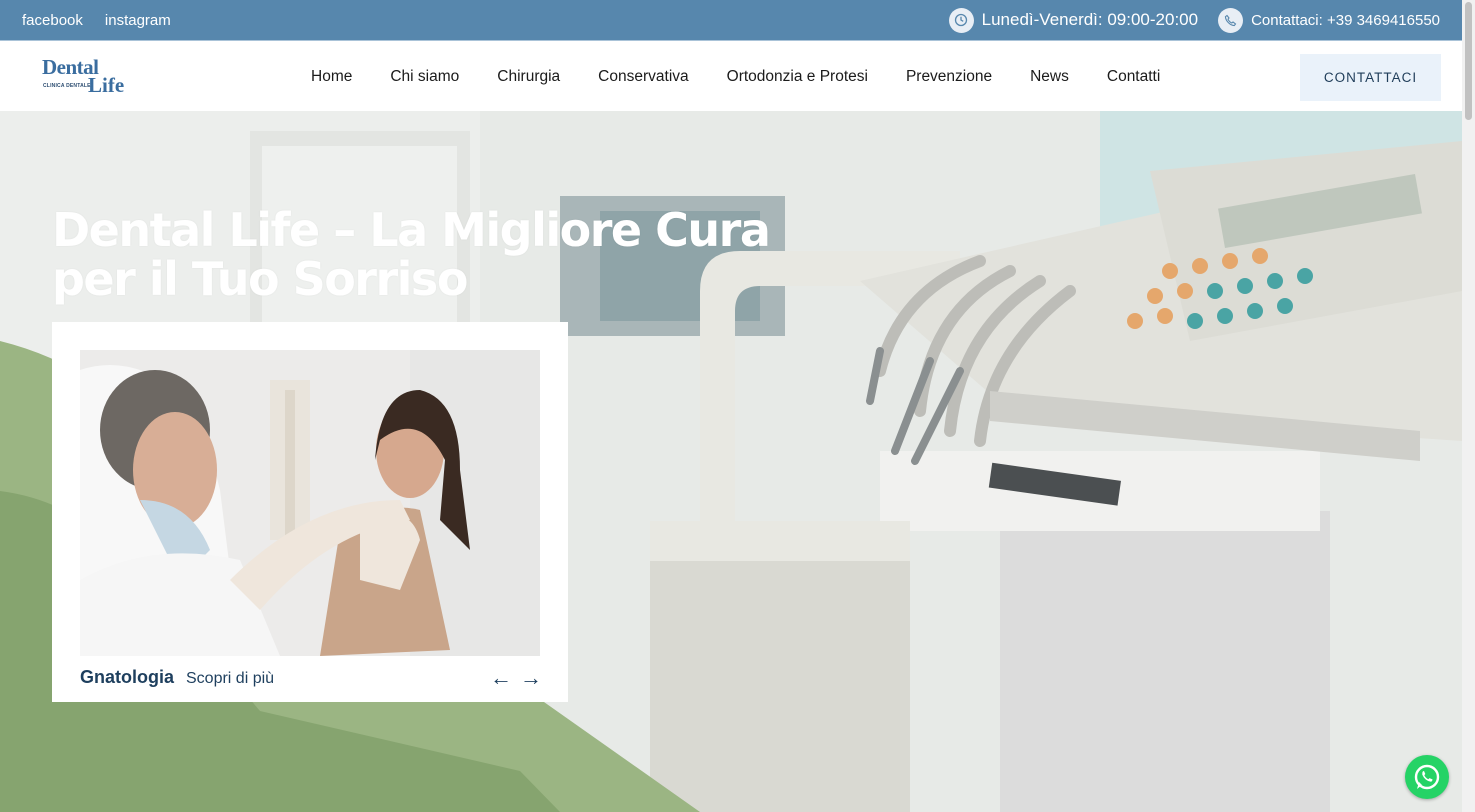 Image resolution: width=1475 pixels, height=812 pixels. Describe the element at coordinates (67, 85) in the screenshot. I see `logo-tagline: CLINICA DENTALE` at that location.